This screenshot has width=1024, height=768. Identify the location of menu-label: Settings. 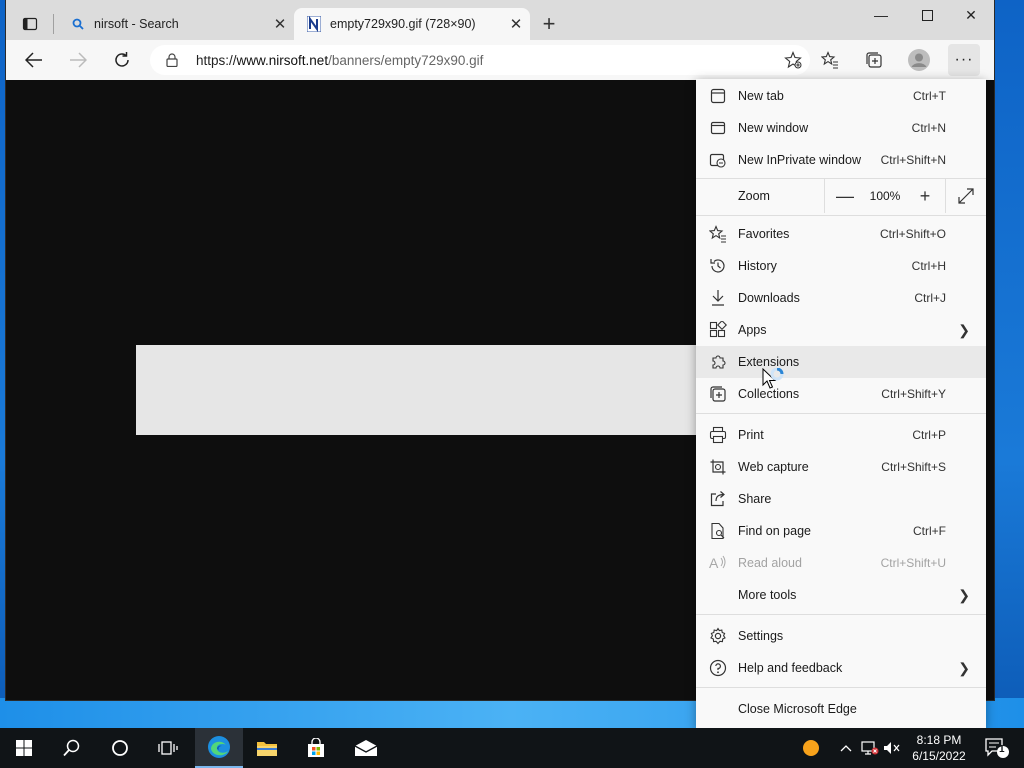
(761, 636).